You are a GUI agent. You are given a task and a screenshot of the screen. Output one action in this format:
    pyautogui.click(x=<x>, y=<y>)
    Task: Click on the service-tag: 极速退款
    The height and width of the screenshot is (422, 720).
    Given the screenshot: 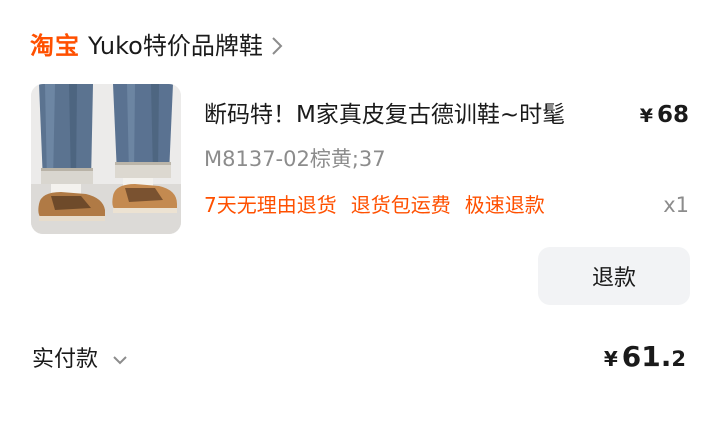 What is the action you would take?
    pyautogui.click(x=504, y=205)
    